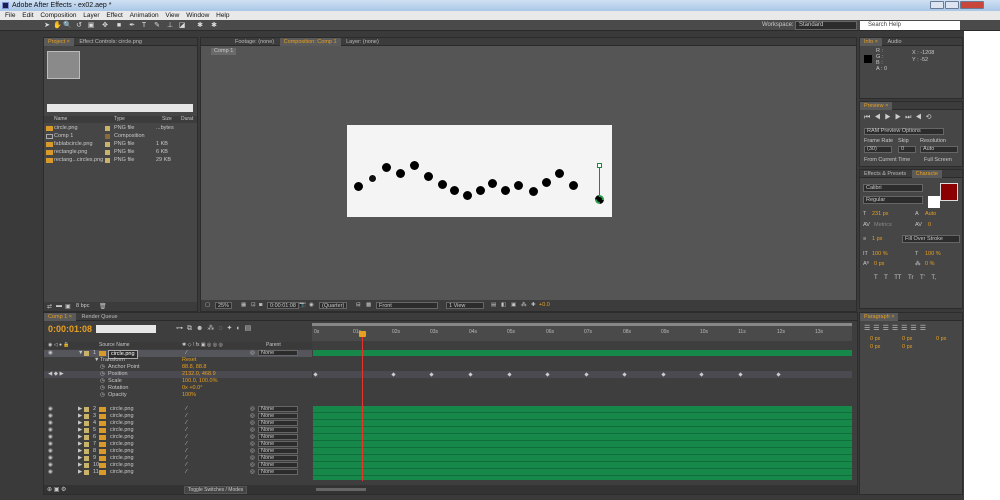 The image size is (1000, 500). I want to click on project-item: circle.png PNG file ...bytes, so click(120, 128).